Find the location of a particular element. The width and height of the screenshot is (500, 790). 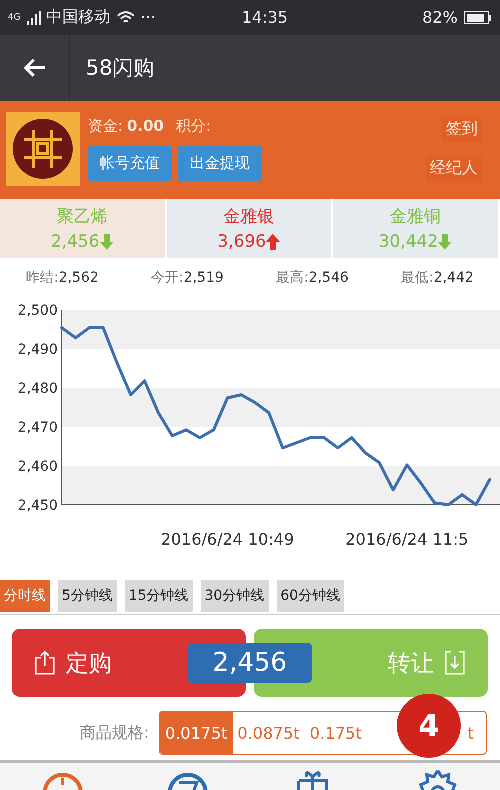

back-arrow-icon is located at coordinates (34, 68).